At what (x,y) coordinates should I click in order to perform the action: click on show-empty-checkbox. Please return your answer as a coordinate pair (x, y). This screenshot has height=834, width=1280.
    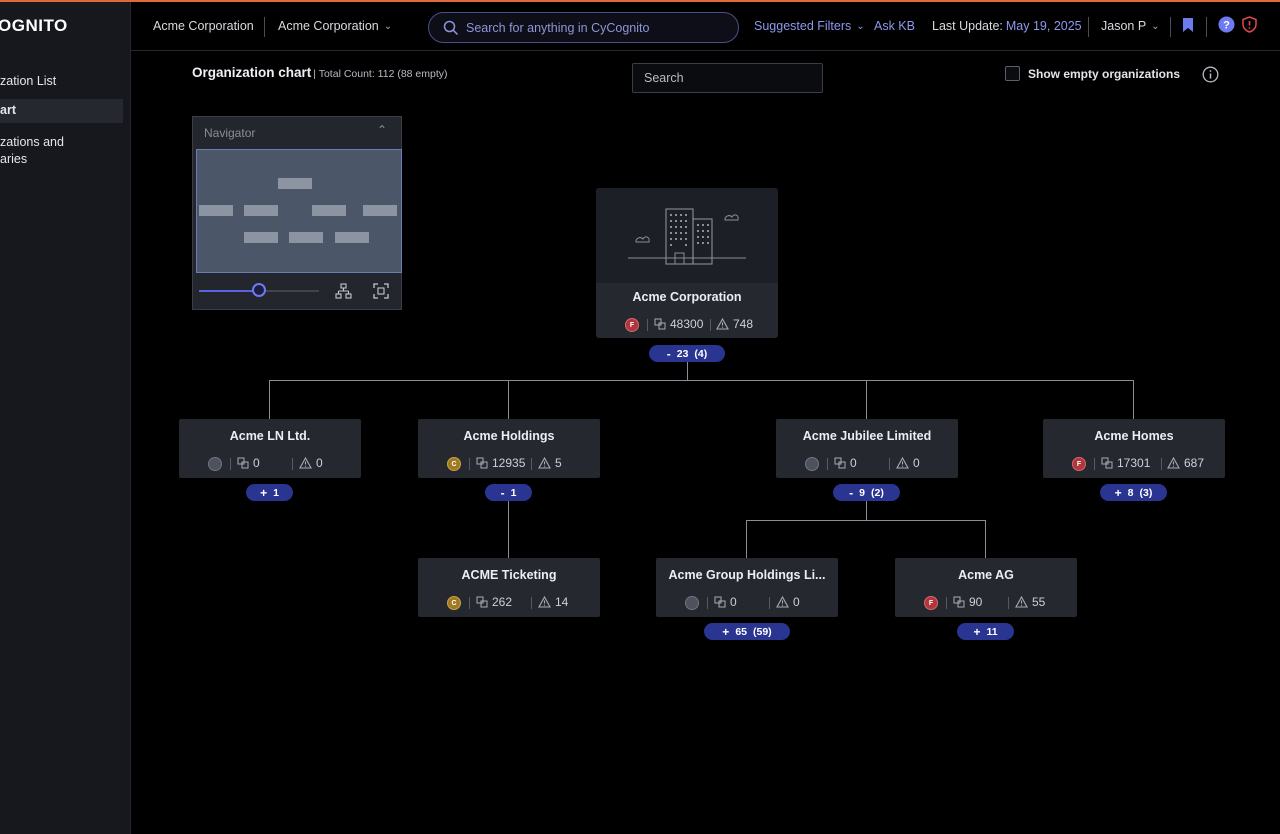
    Looking at the image, I should click on (1012, 73).